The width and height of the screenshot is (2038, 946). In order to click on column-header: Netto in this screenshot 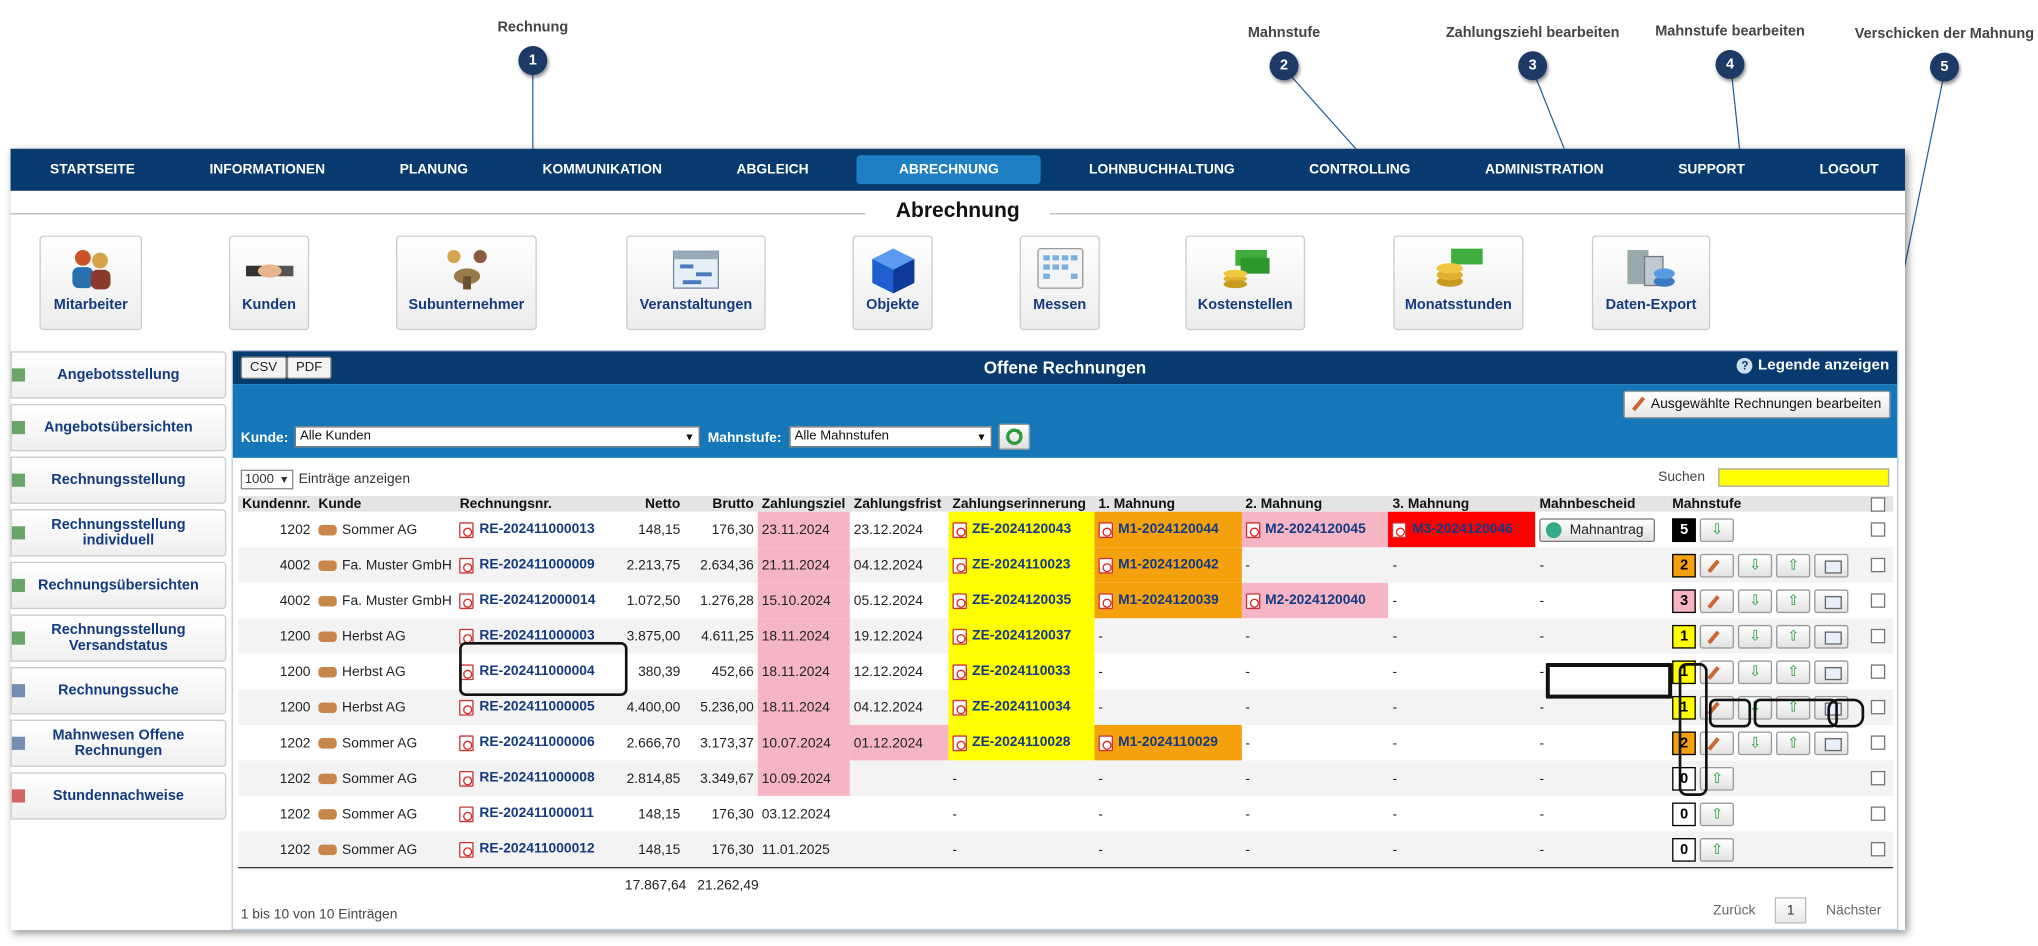, I will do `click(649, 503)`.